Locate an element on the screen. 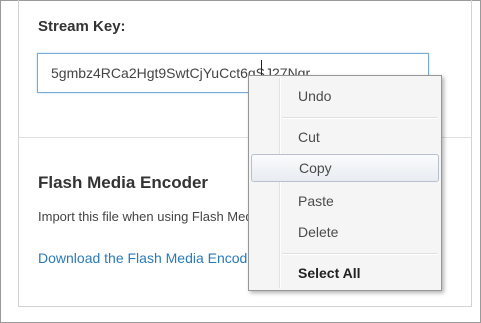 The width and height of the screenshot is (481, 323). stream-key-label: Stream Key: is located at coordinates (82, 26).